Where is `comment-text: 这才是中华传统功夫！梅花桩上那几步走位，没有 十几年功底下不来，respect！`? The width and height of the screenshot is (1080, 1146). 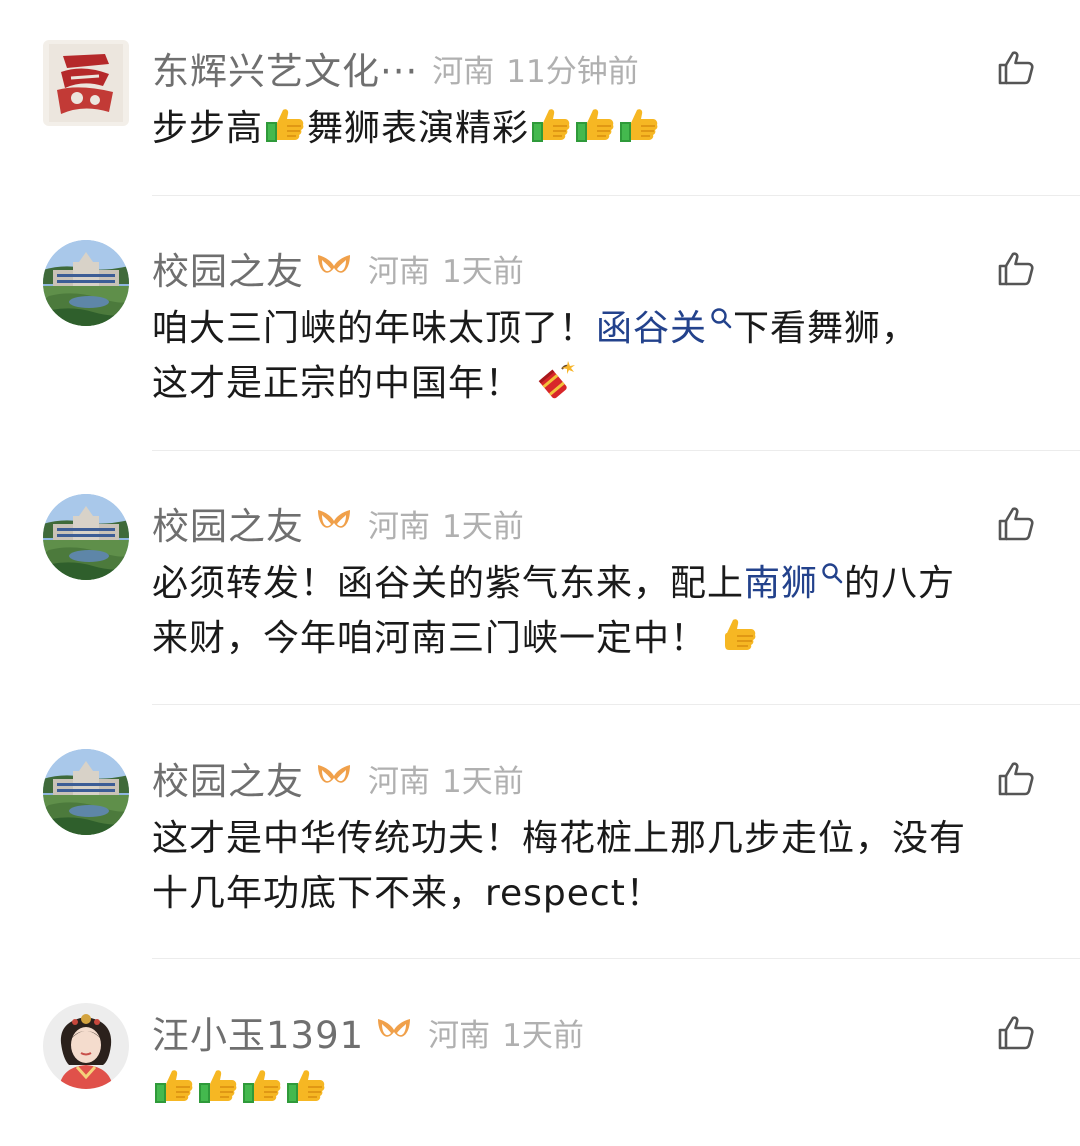
comment-text: 这才是中华传统功夫！梅花桩上那几步走位，没有 十几年功底下不来，respect！ is located at coordinates (602, 866).